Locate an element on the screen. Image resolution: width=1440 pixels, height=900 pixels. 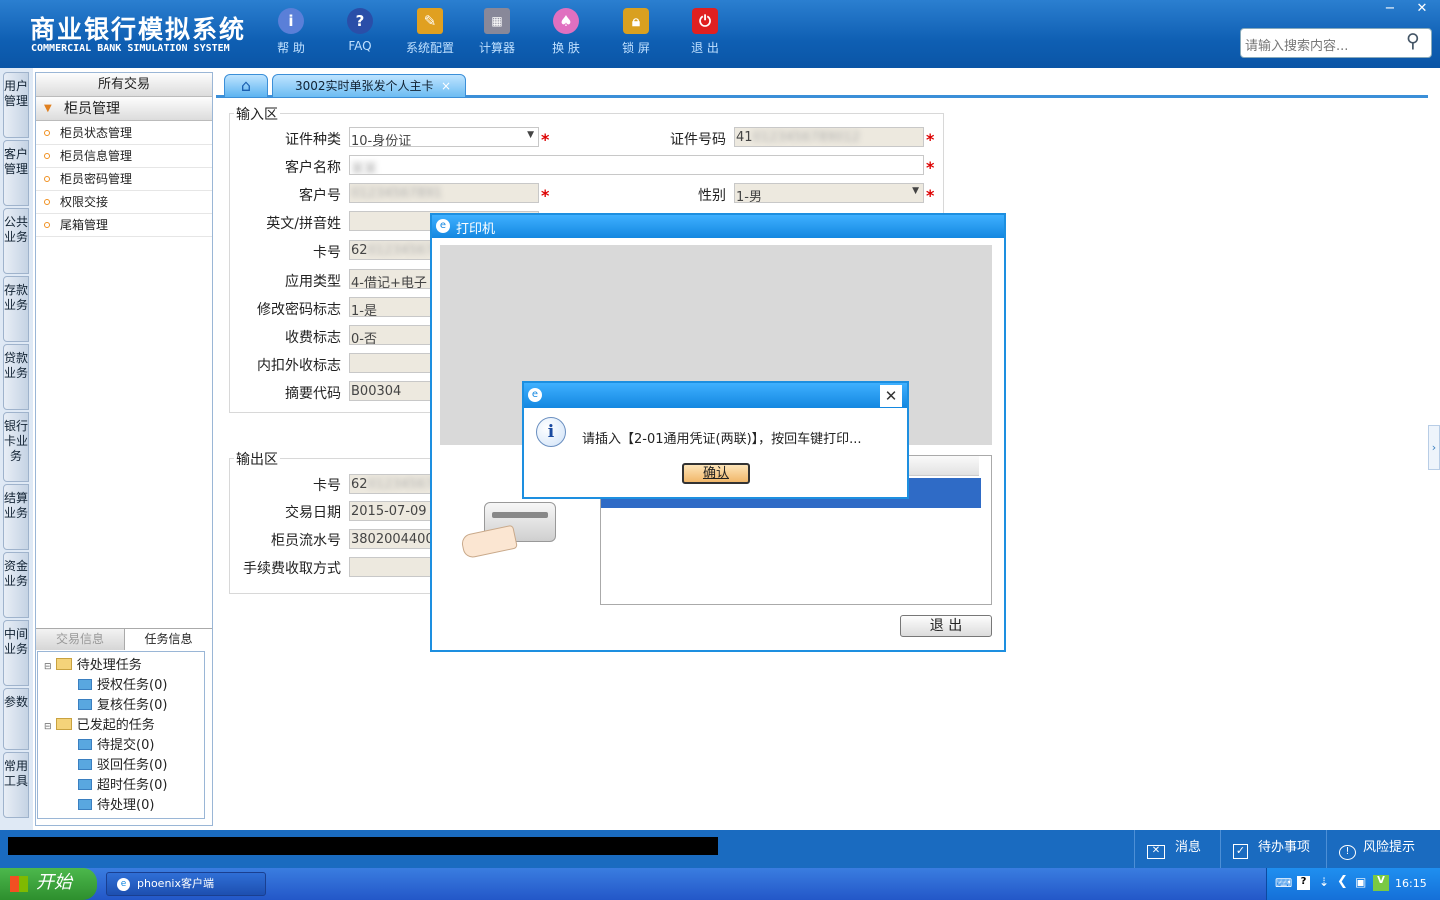
todo-button: ✓ 待办事项 is located at coordinates (1273, 849).